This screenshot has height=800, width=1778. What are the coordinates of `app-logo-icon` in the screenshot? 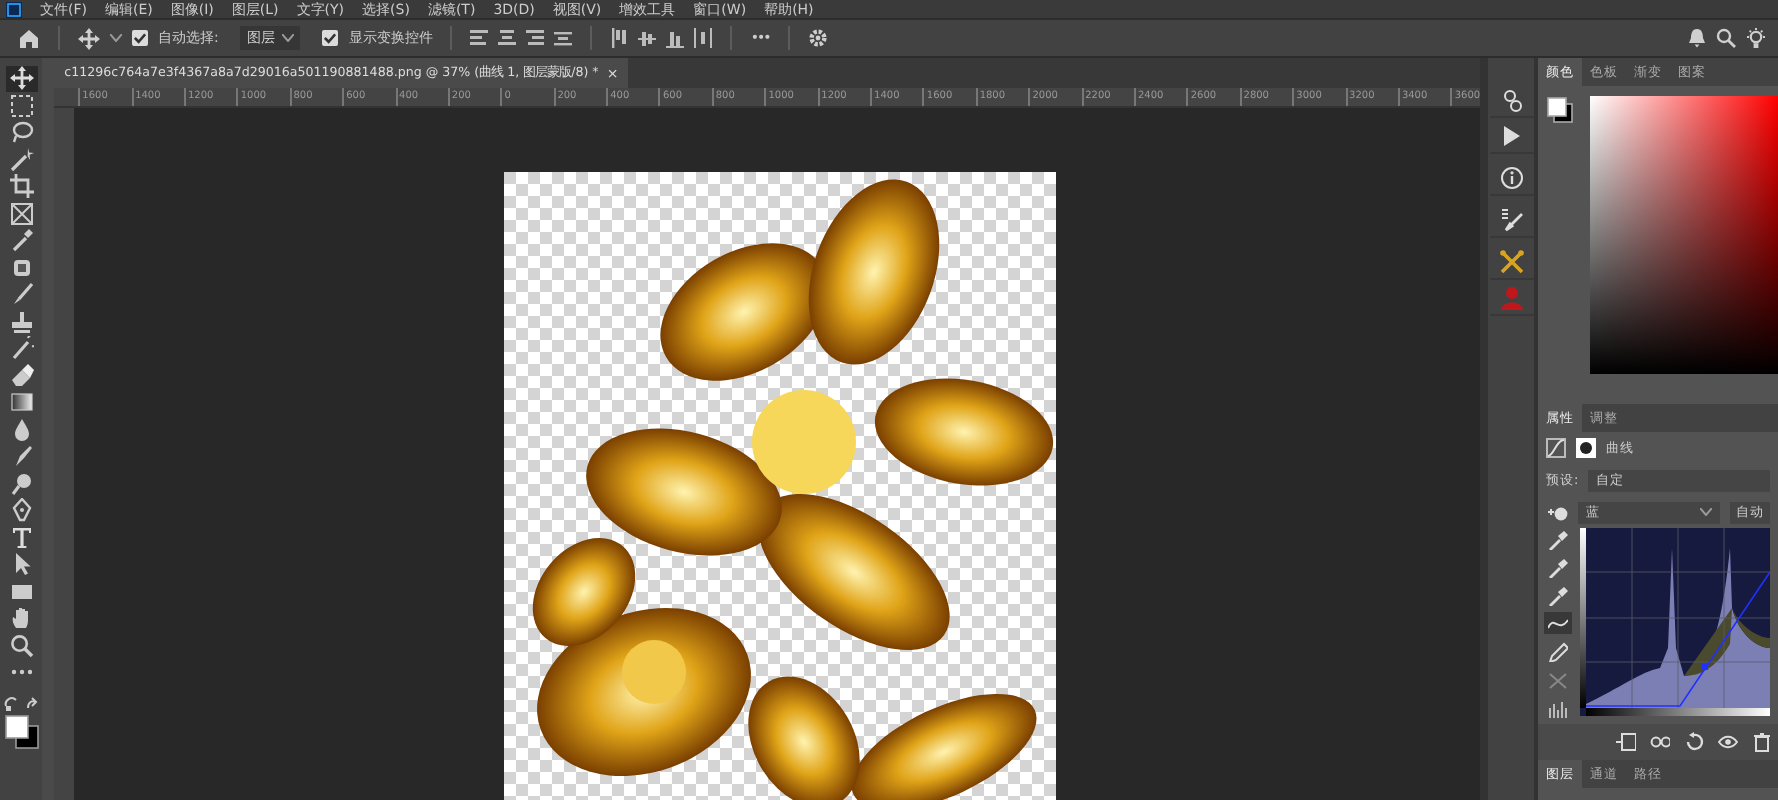 It's located at (14, 9).